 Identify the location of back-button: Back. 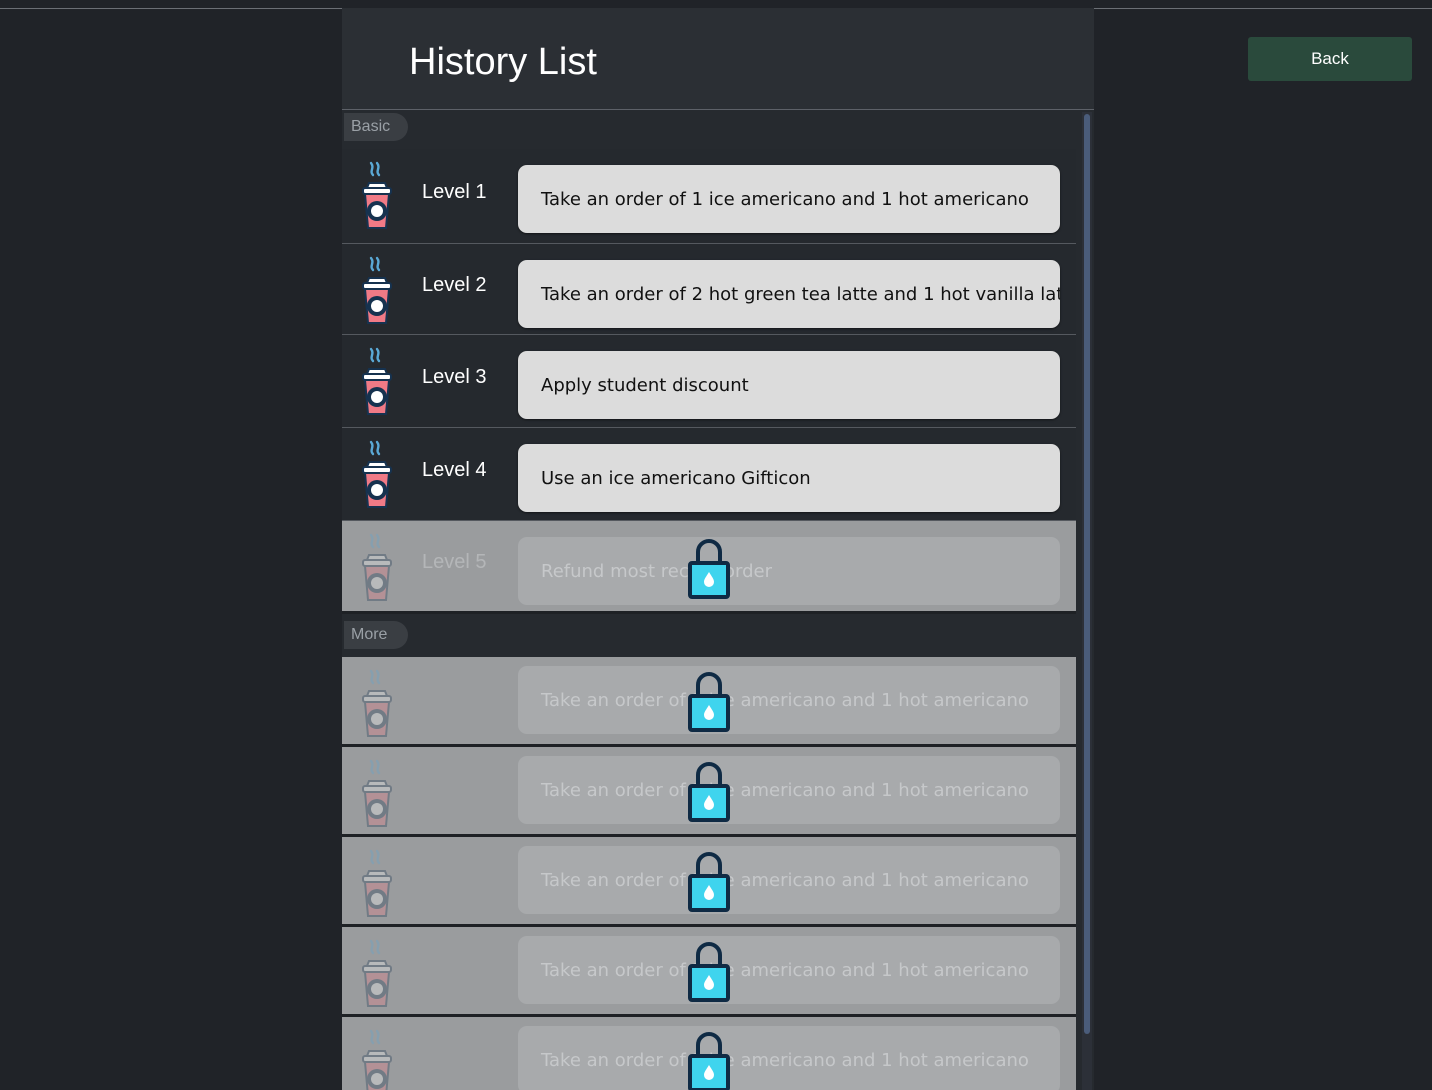
(1330, 59).